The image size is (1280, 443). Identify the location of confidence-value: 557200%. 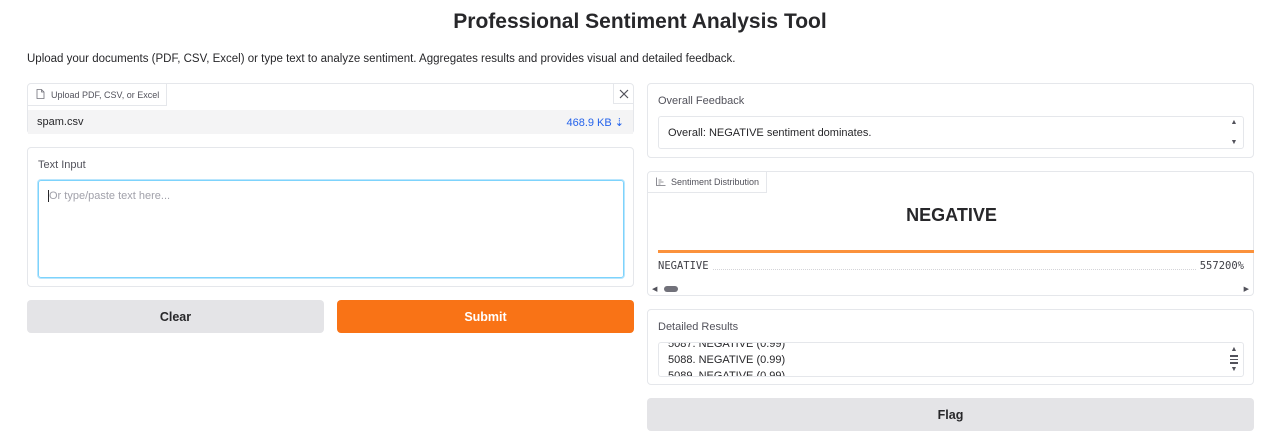
(1221, 266).